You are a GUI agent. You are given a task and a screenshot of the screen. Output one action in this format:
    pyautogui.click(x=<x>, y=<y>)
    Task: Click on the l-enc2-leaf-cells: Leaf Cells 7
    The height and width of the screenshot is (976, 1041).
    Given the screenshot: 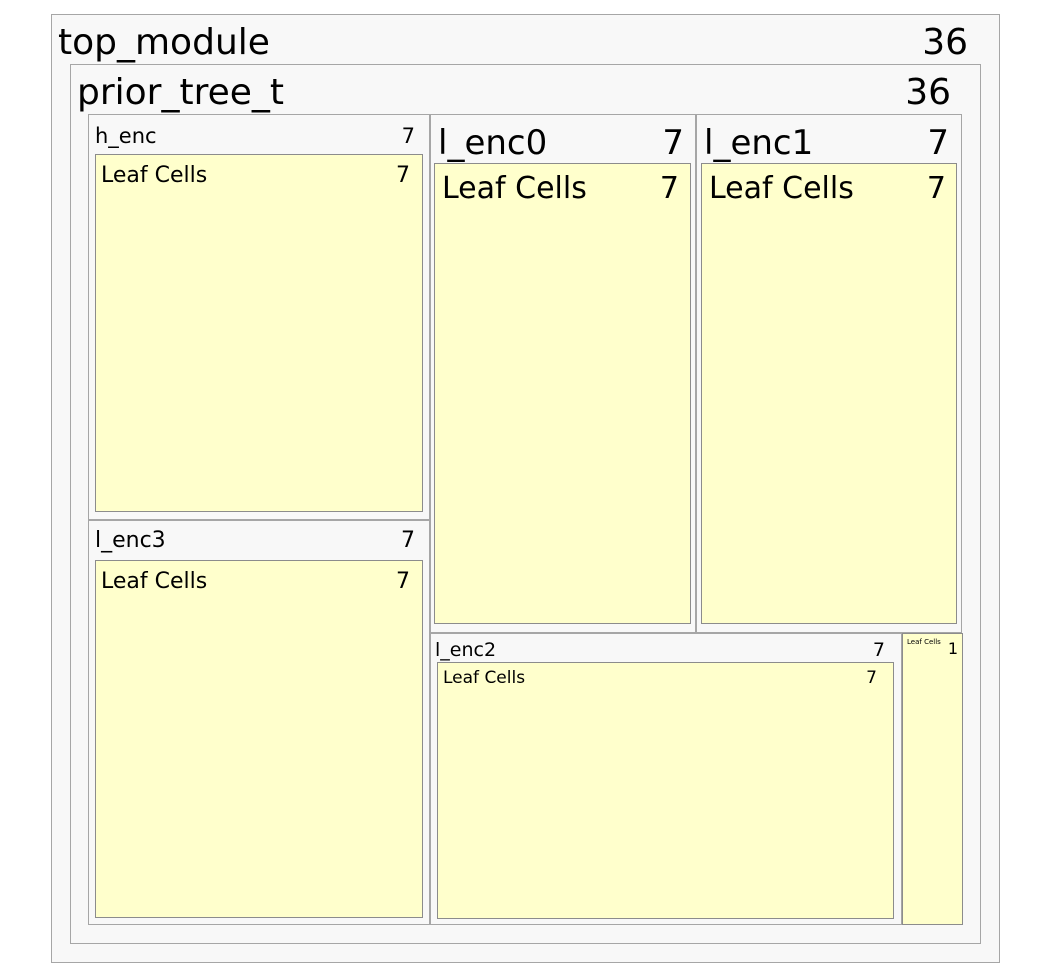 What is the action you would take?
    pyautogui.click(x=665, y=790)
    